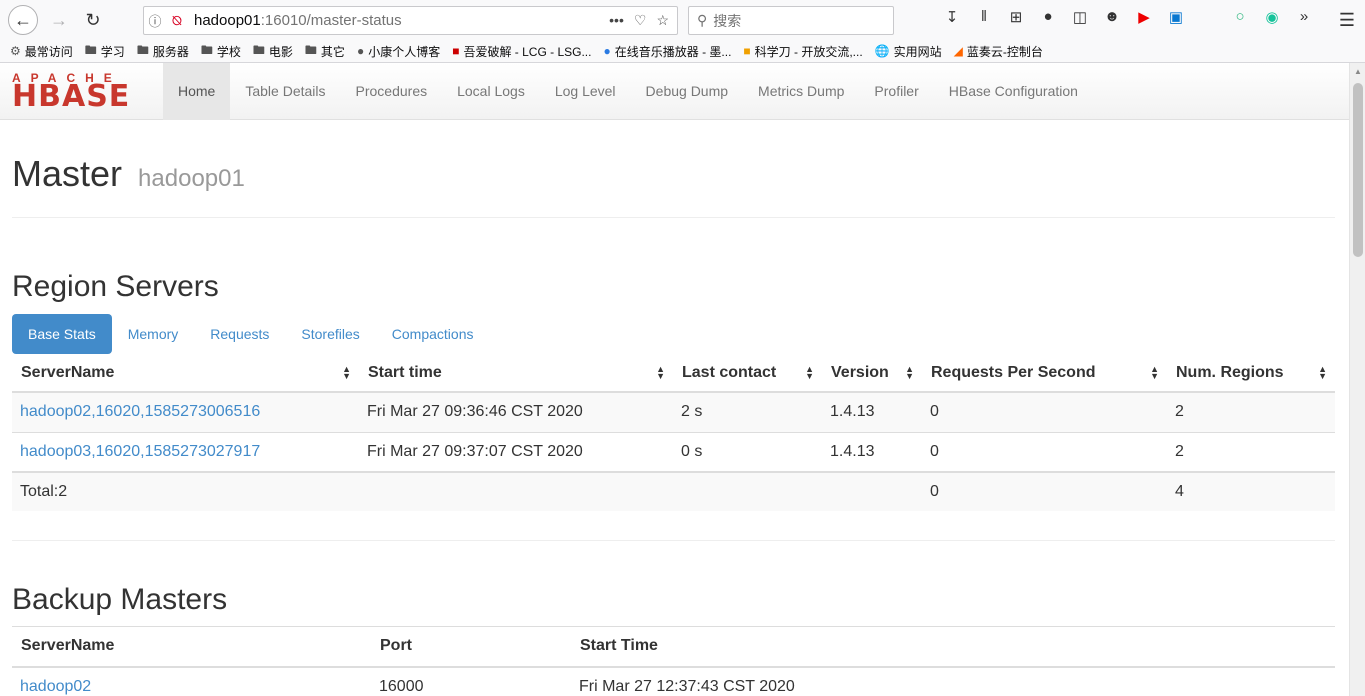 The image size is (1365, 696). I want to click on table-cell: 2 s, so click(747, 411).